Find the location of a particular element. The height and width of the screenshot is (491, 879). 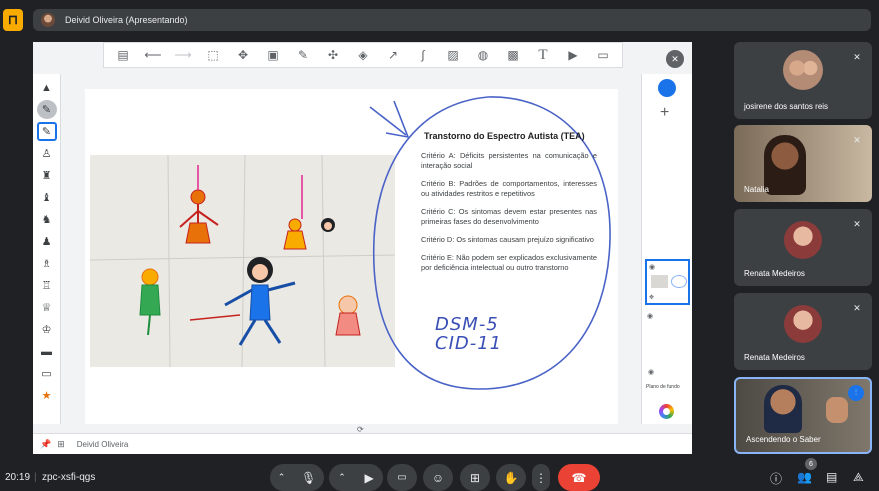

whiteboard-side-toolbar: ▲ ✎ ✎ ♙ ♜ ♝ ♞ ♟ ♗ ♖ ♕ ♔ ▬ ▭ ★ is located at coordinates (47, 249).